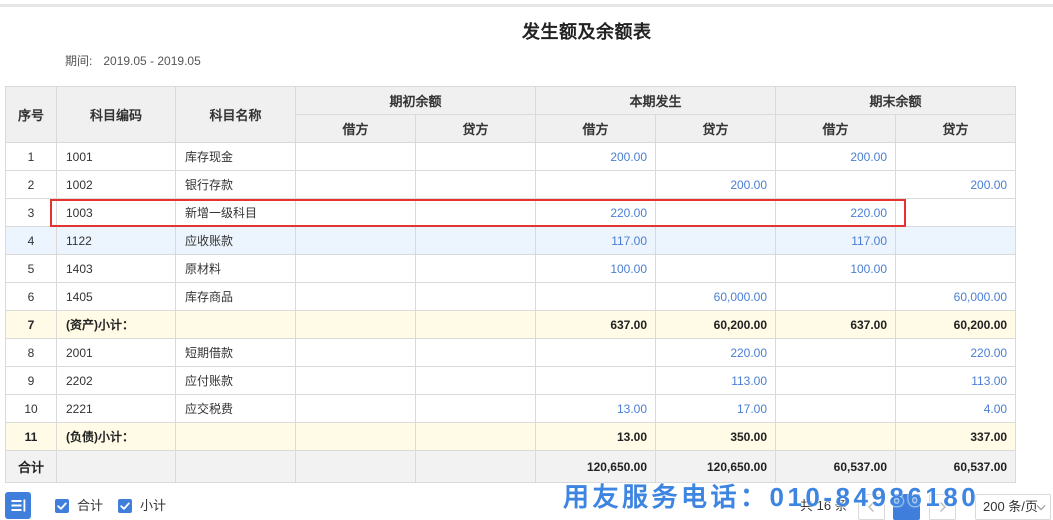  I want to click on report-title: 发生额及余额表, so click(587, 32).